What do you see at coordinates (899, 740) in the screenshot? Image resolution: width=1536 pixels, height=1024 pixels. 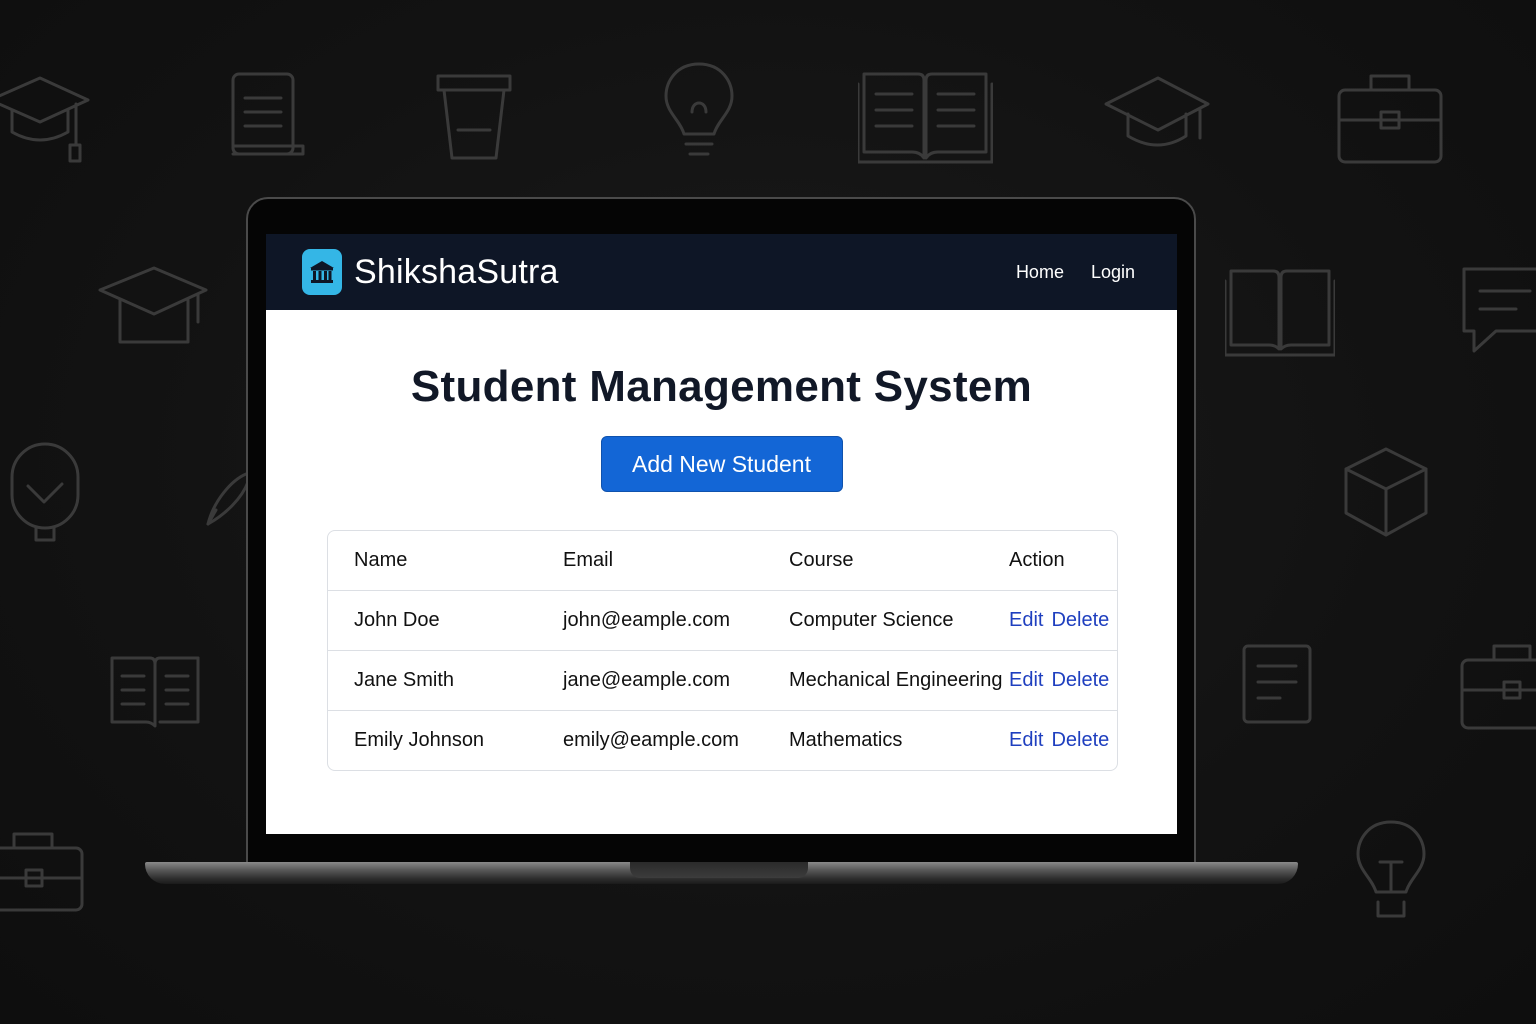 I see `student-course: Mathematics` at bounding box center [899, 740].